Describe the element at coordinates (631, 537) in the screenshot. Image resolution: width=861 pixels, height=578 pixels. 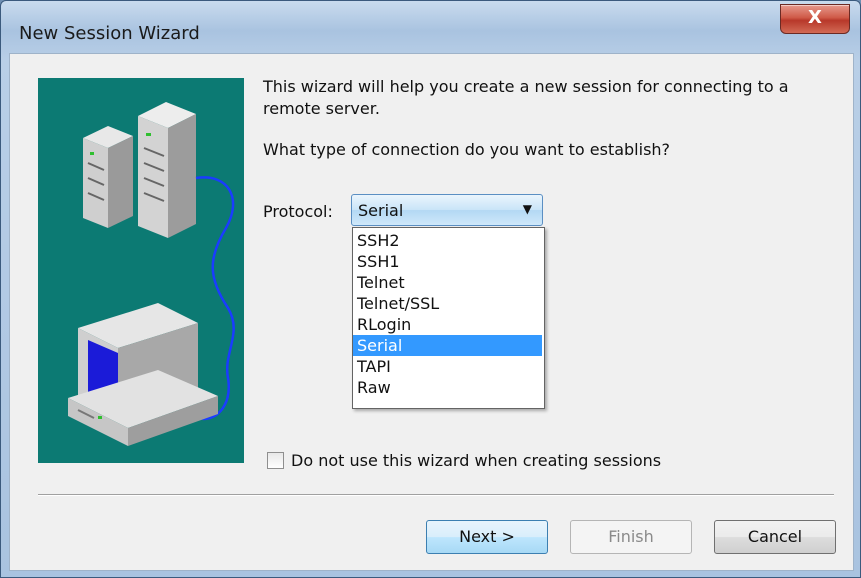
I see `finish-button: Finish` at that location.